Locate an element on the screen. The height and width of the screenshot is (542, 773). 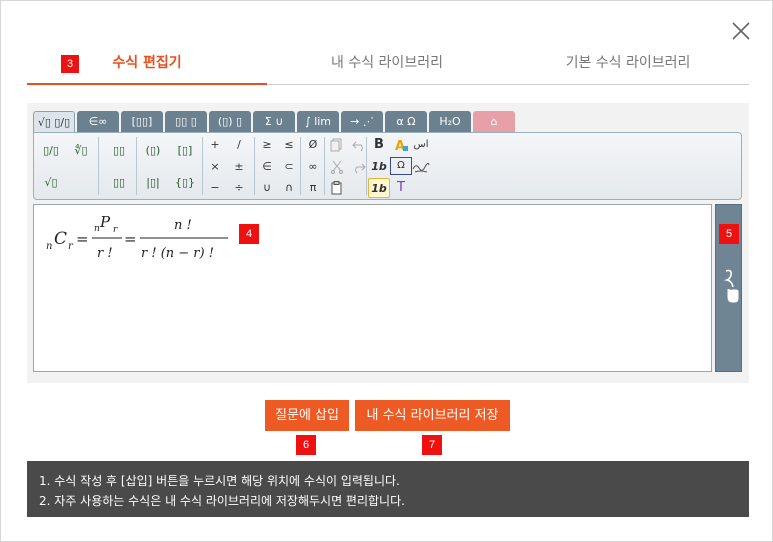
palette-tab-sums: Σ ∪ is located at coordinates (274, 122).